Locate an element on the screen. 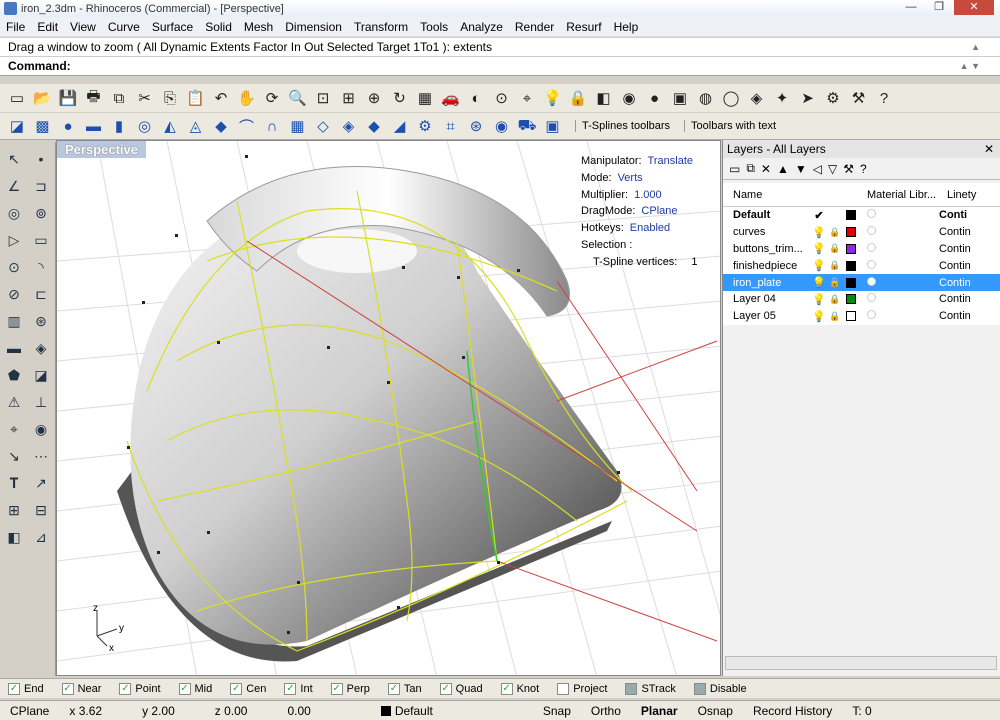  filter-icon: ▽ is located at coordinates (832, 169).